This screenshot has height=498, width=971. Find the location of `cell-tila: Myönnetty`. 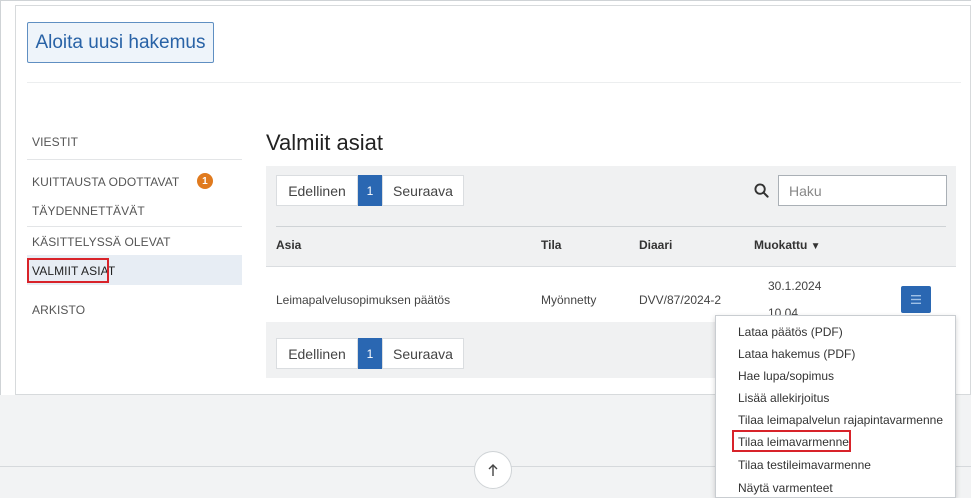

cell-tila: Myönnetty is located at coordinates (569, 300).